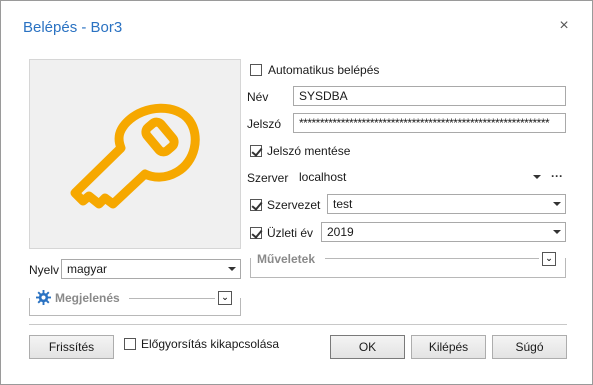 The height and width of the screenshot is (385, 593). Describe the element at coordinates (44, 270) in the screenshot. I see `language-label: Nyelv` at that location.